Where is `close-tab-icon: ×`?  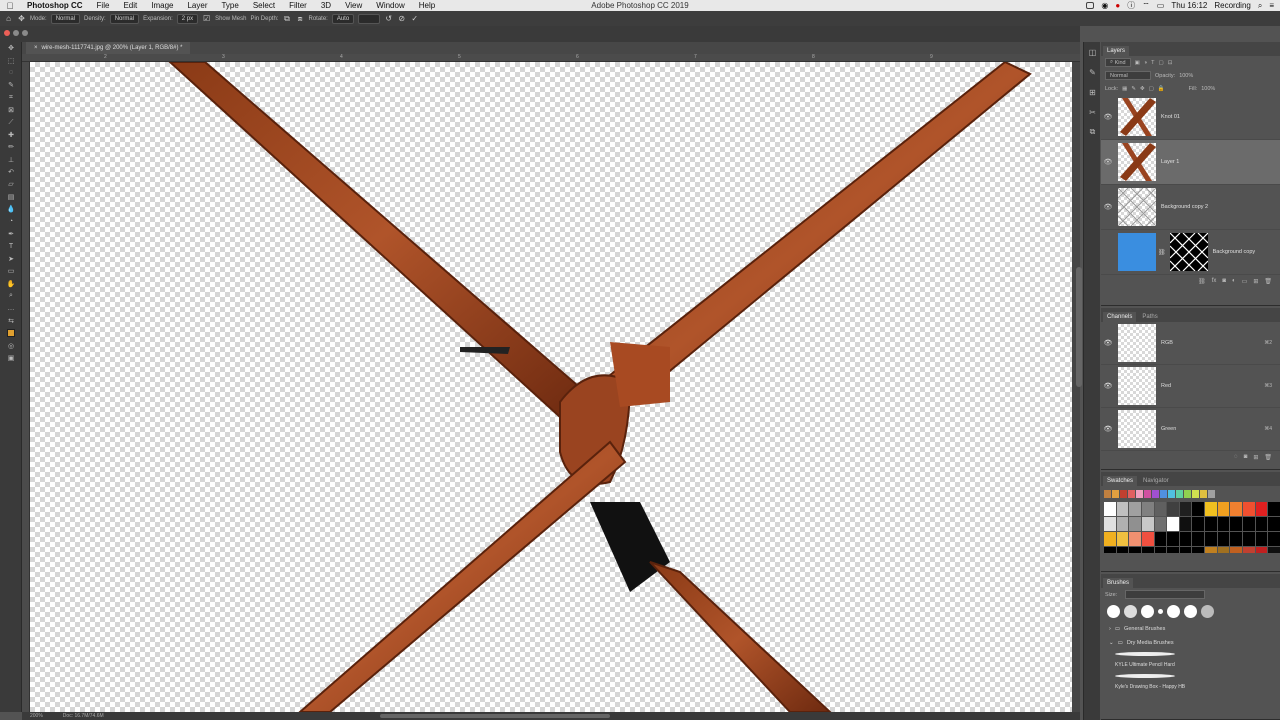 close-tab-icon: × is located at coordinates (36, 48).